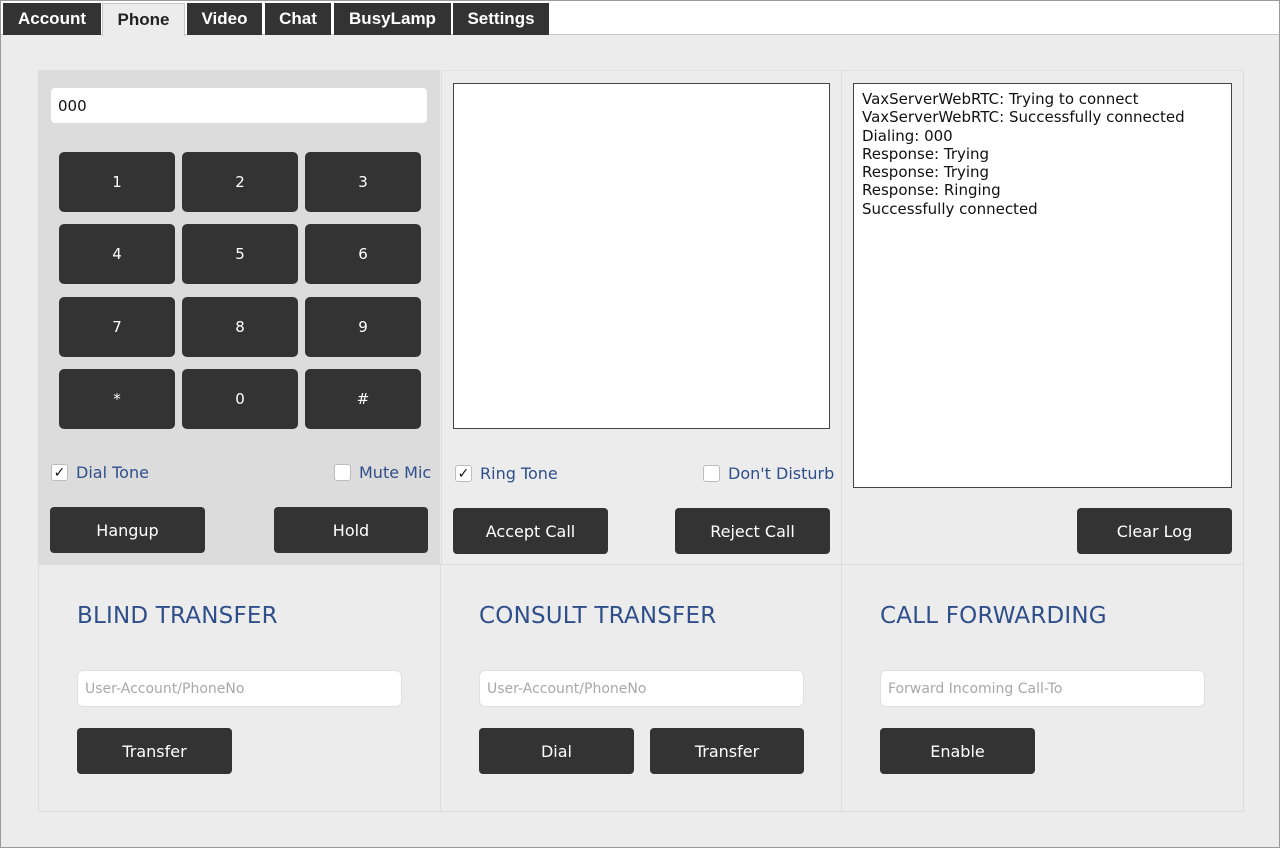  What do you see at coordinates (1154, 531) in the screenshot?
I see `clear-log-button: Clear Log` at bounding box center [1154, 531].